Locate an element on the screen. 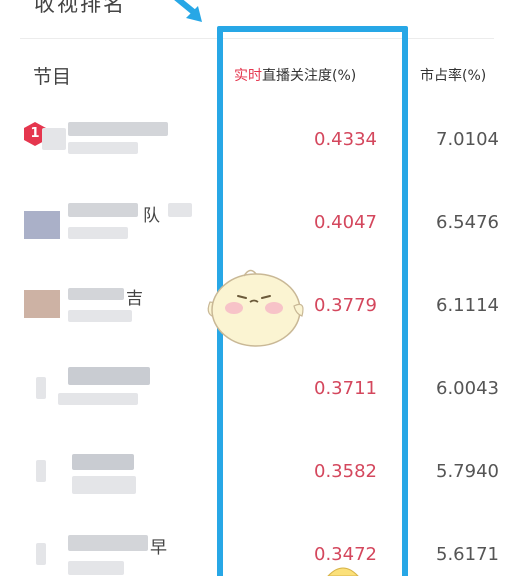 The image size is (508, 576). arrow-pointer-icon is located at coordinates (188, 11).